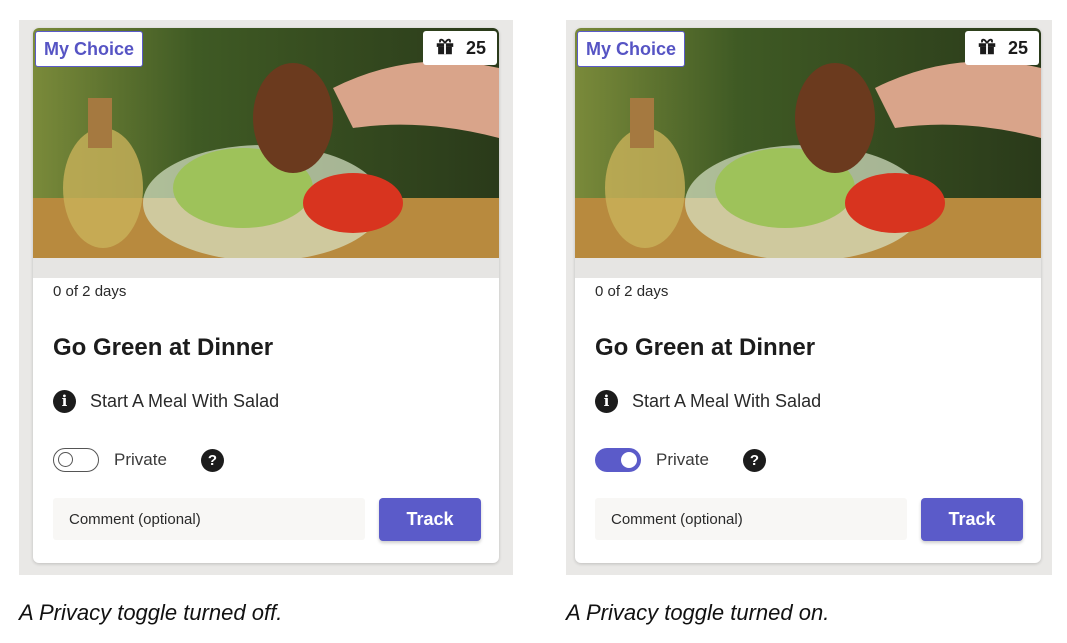 The height and width of the screenshot is (643, 1067). What do you see at coordinates (151, 612) in the screenshot?
I see `caption-off: A Privacy toggle turned off.` at bounding box center [151, 612].